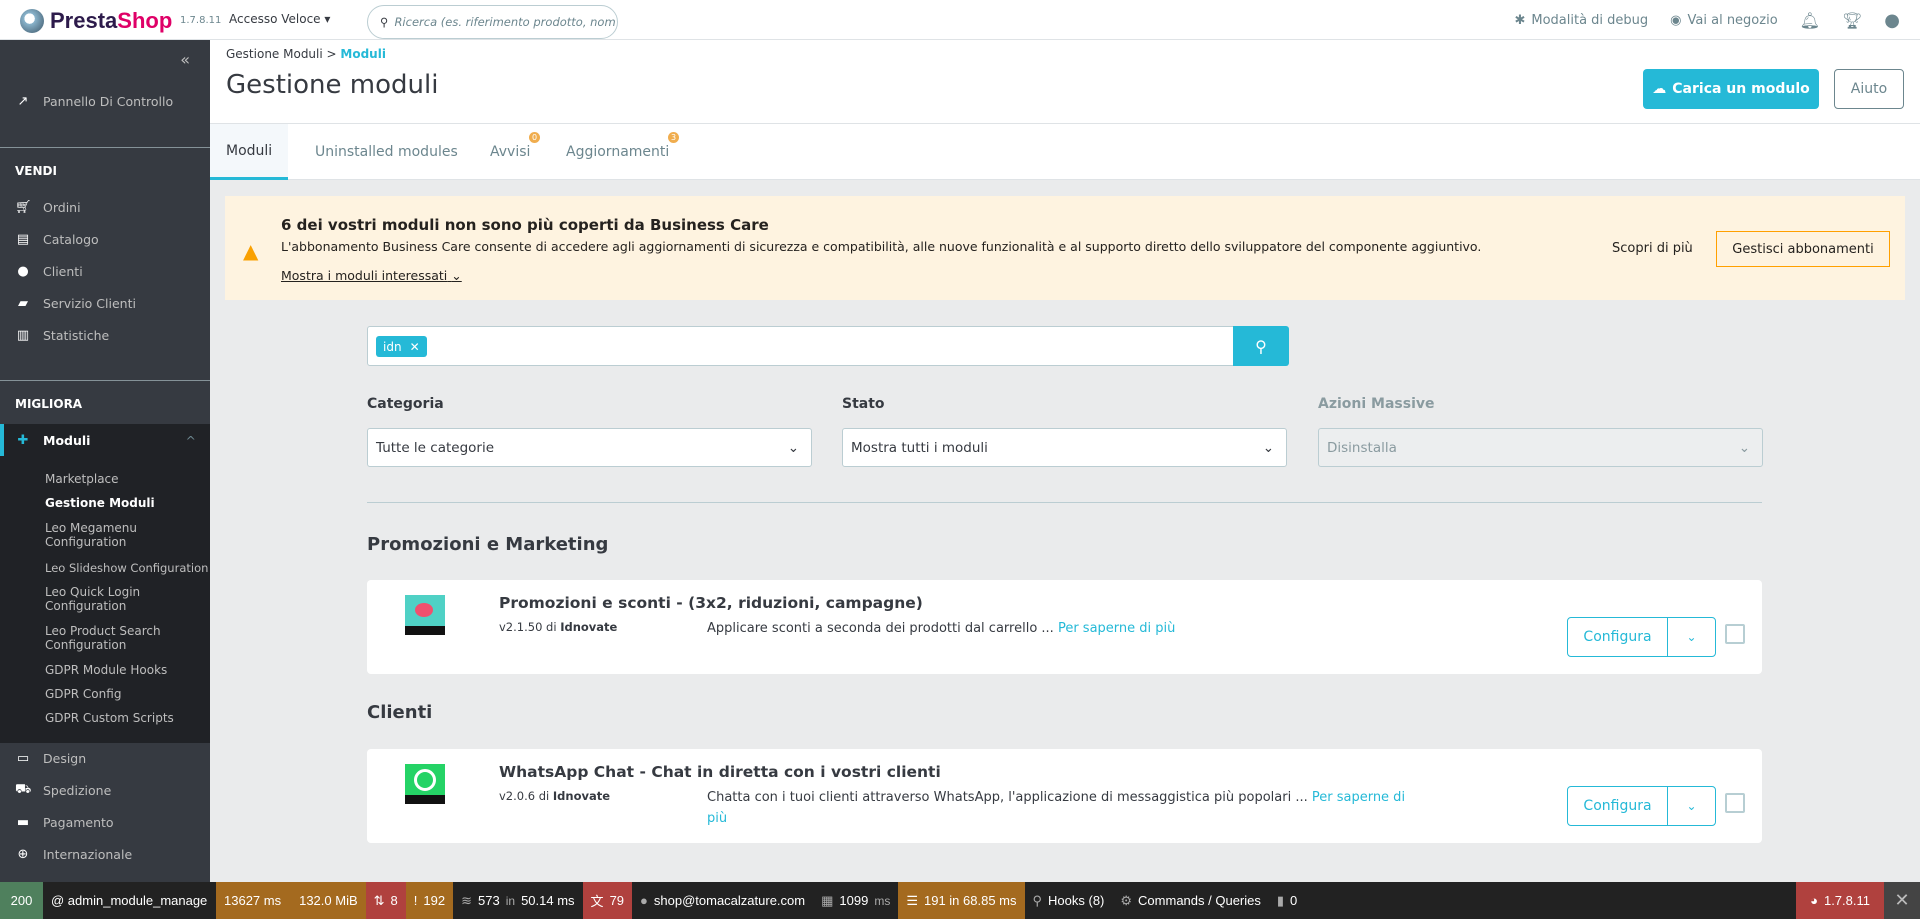 The height and width of the screenshot is (919, 1920). What do you see at coordinates (21, 900) in the screenshot?
I see `status-code: 200` at bounding box center [21, 900].